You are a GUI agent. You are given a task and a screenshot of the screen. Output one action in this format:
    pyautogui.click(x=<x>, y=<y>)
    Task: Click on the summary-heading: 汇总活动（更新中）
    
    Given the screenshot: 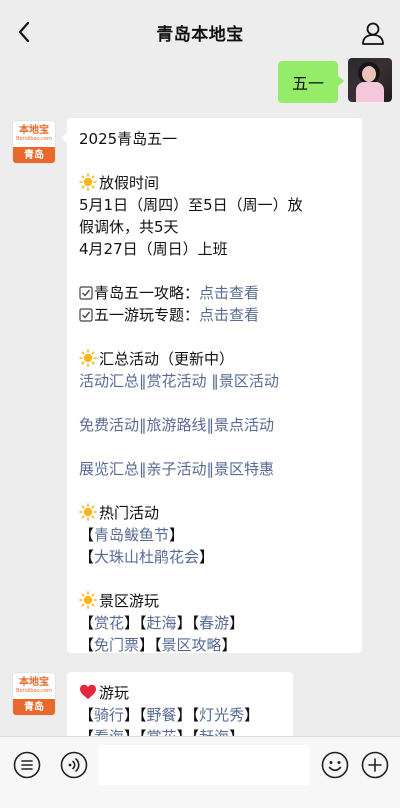 What is the action you would take?
    pyautogui.click(x=167, y=359)
    